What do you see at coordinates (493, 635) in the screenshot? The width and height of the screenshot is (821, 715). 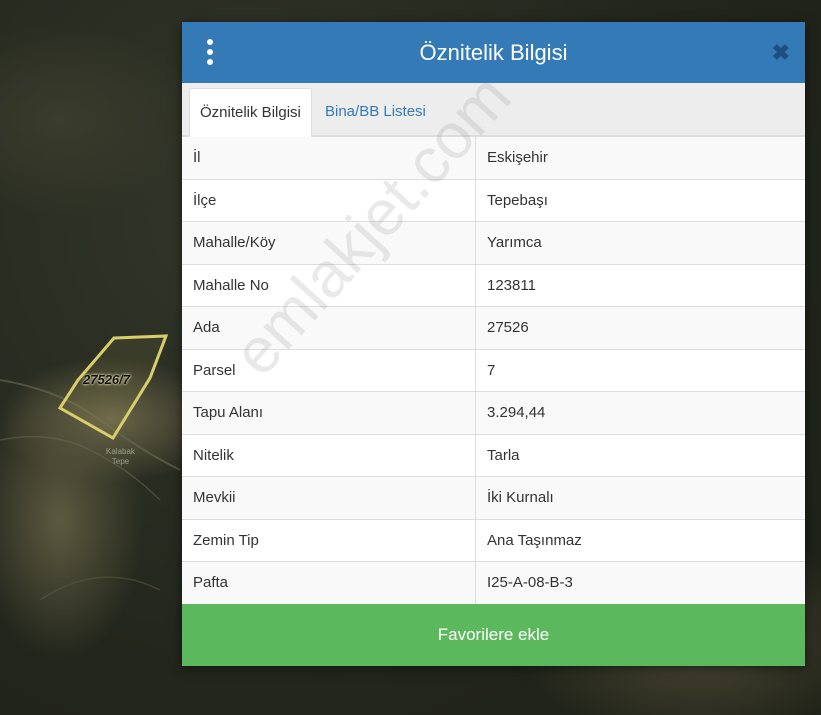 I see `add-favorite-button: Favorilere ekle` at bounding box center [493, 635].